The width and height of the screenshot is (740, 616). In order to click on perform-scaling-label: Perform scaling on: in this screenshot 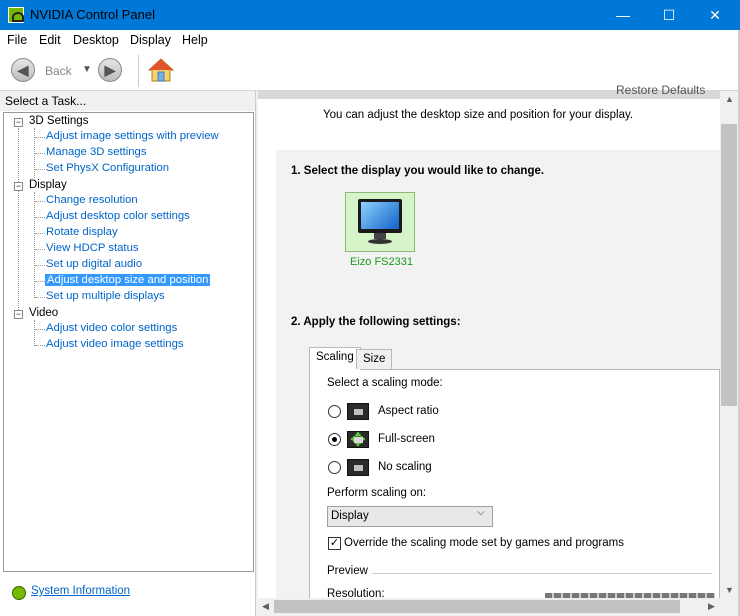, I will do `click(377, 493)`.